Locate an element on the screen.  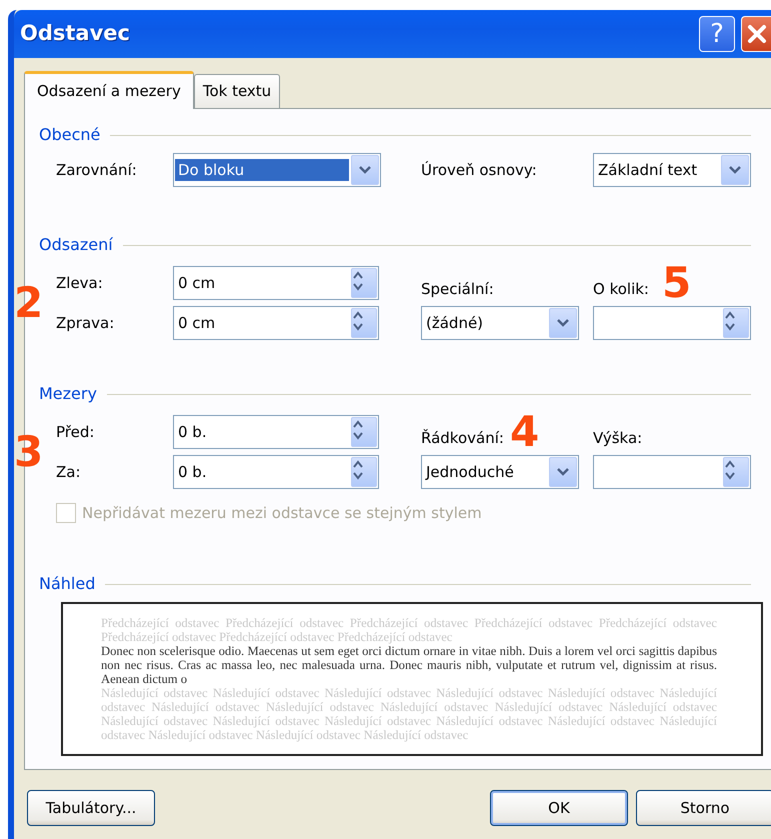
section-heading: Mezery is located at coordinates (68, 394).